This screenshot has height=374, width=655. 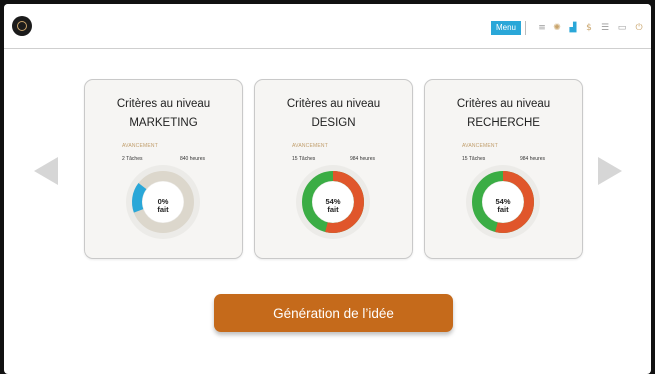 What do you see at coordinates (333, 114) in the screenshot?
I see `card-title: Critères au niveau DESIGN` at bounding box center [333, 114].